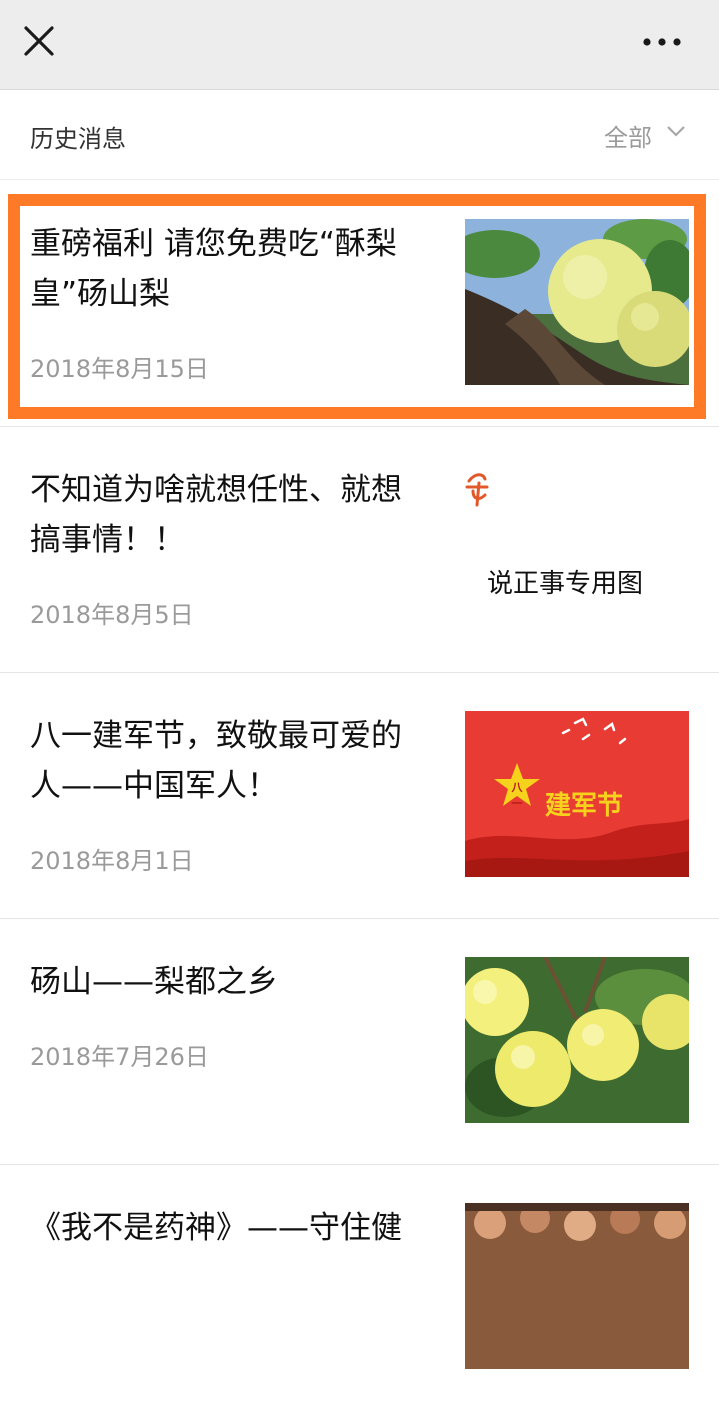 The height and width of the screenshot is (1410, 719). What do you see at coordinates (577, 1040) in the screenshot?
I see `pears-cluster-image` at bounding box center [577, 1040].